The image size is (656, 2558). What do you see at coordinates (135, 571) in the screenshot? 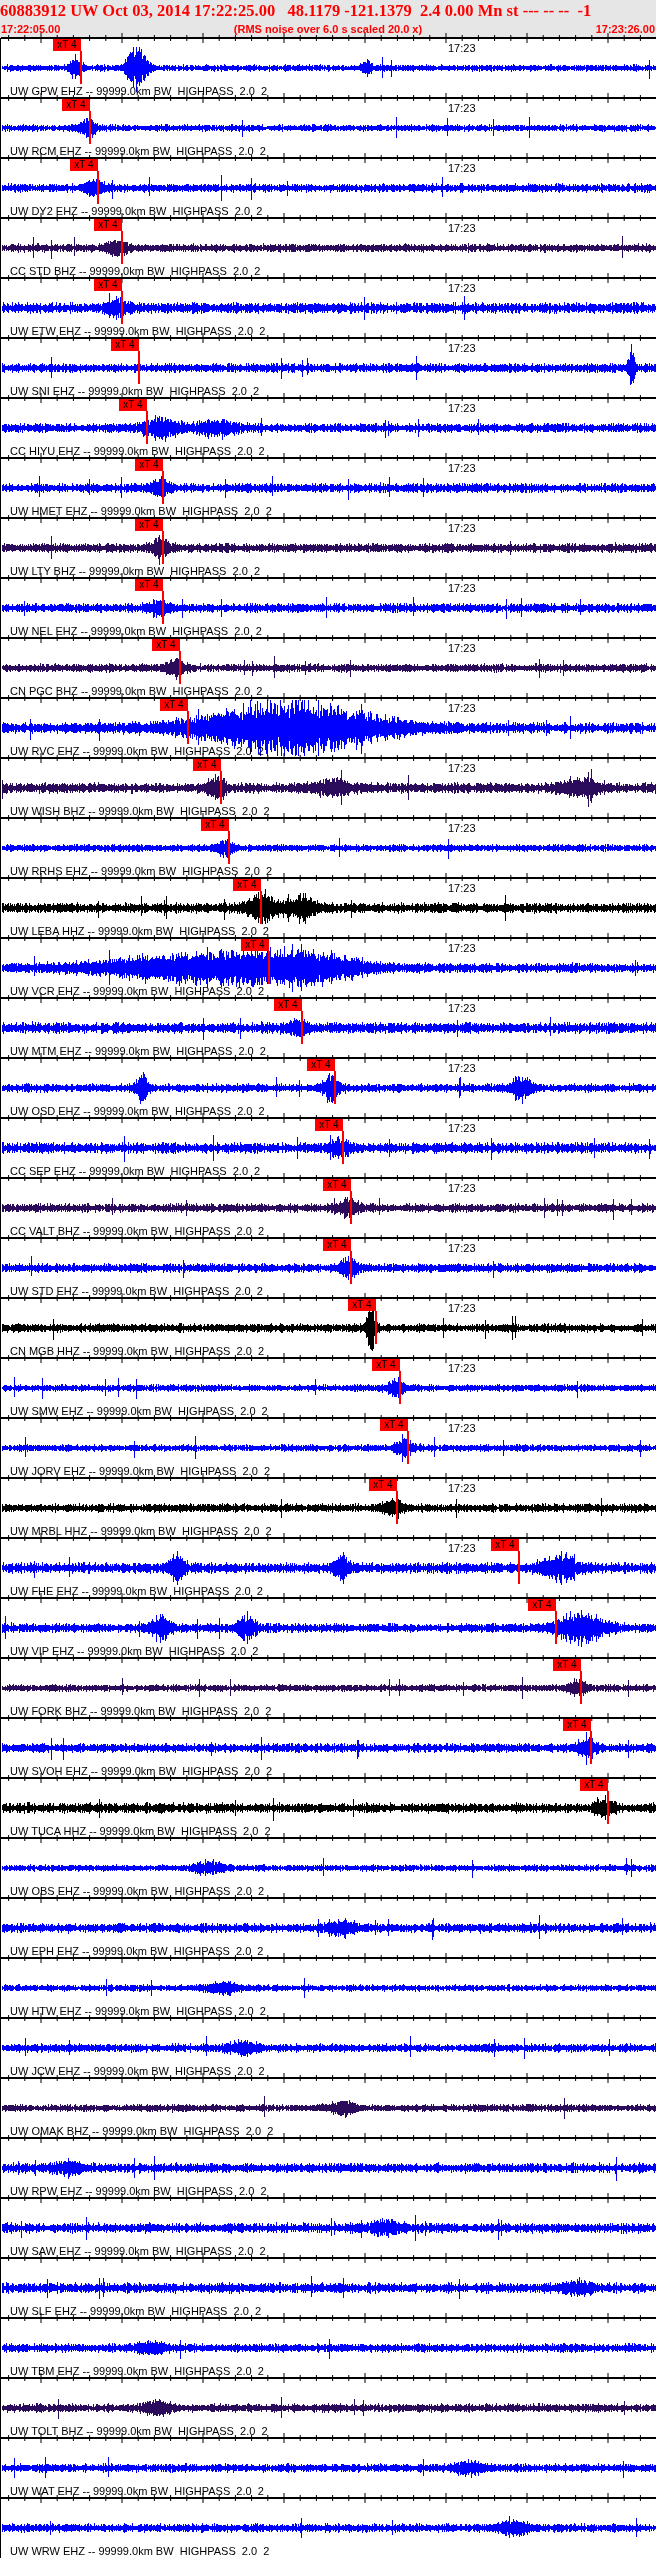
I see `channel-label: UW LTY BHZ -- 99999.0km BW HIGHPASS 2.0 2` at bounding box center [135, 571].